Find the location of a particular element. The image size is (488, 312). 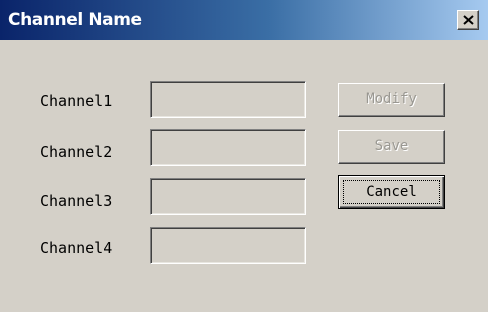

channel3-input is located at coordinates (228, 196).